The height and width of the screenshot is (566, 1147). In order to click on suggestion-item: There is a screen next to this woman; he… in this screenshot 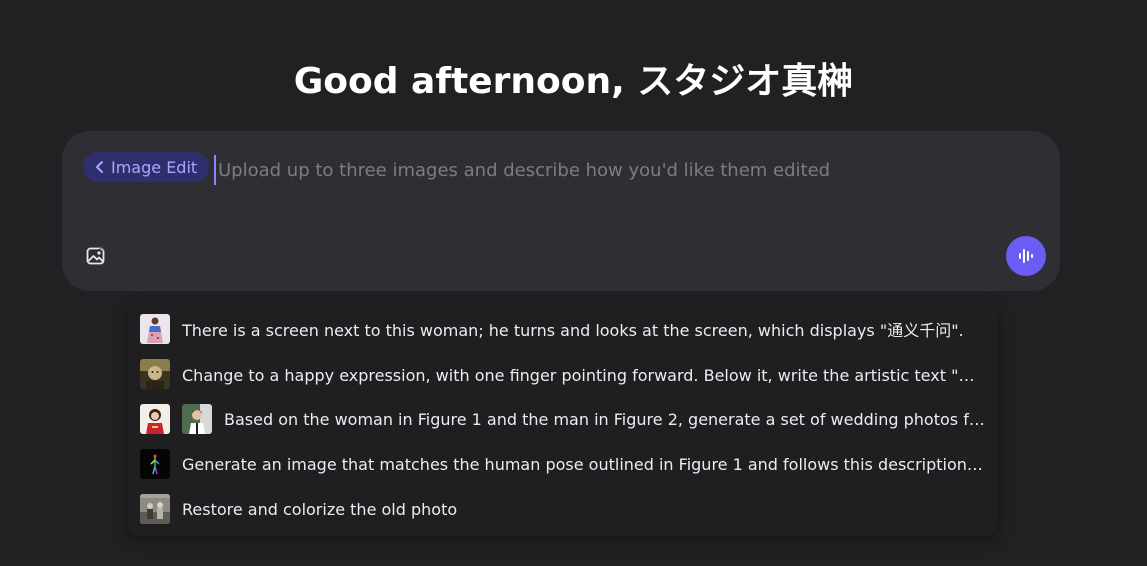, I will do `click(563, 329)`.